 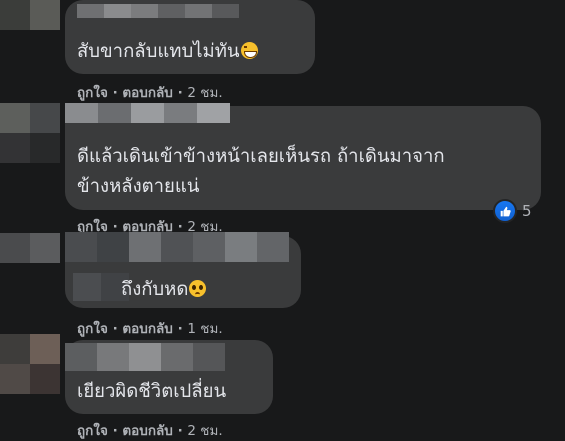 What do you see at coordinates (138, 186) in the screenshot?
I see `comment-text-line: ข้างหลังตายแน่` at bounding box center [138, 186].